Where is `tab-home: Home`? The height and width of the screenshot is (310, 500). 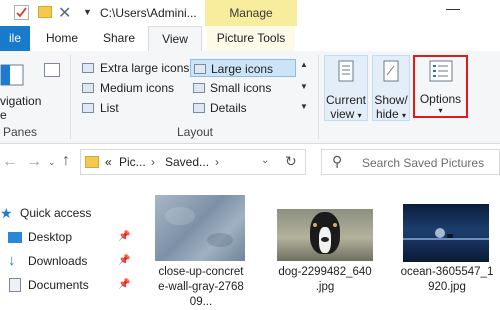
tab-home: Home is located at coordinates (62, 38).